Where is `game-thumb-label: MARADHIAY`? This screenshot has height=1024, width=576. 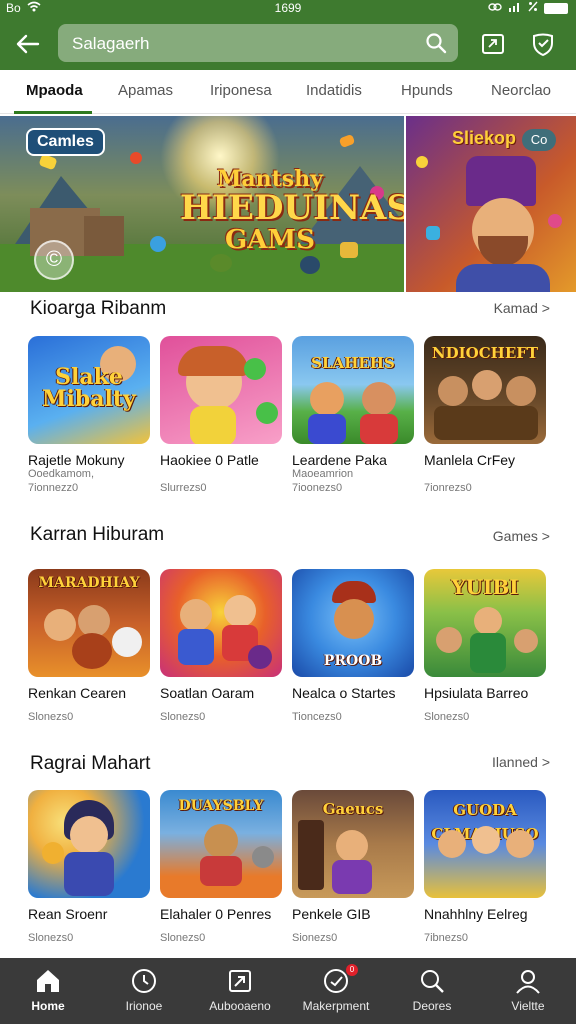 game-thumb-label: MARADHIAY is located at coordinates (89, 583).